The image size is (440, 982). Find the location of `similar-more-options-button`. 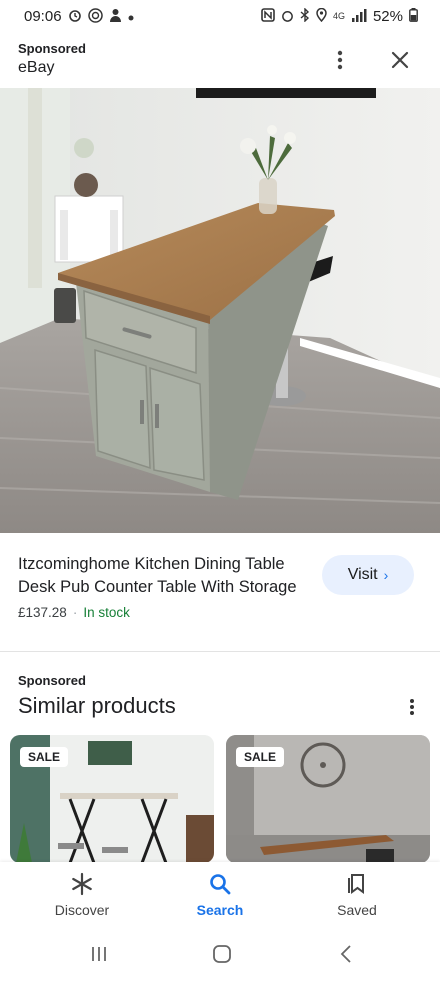

similar-more-options-button is located at coordinates (412, 707).